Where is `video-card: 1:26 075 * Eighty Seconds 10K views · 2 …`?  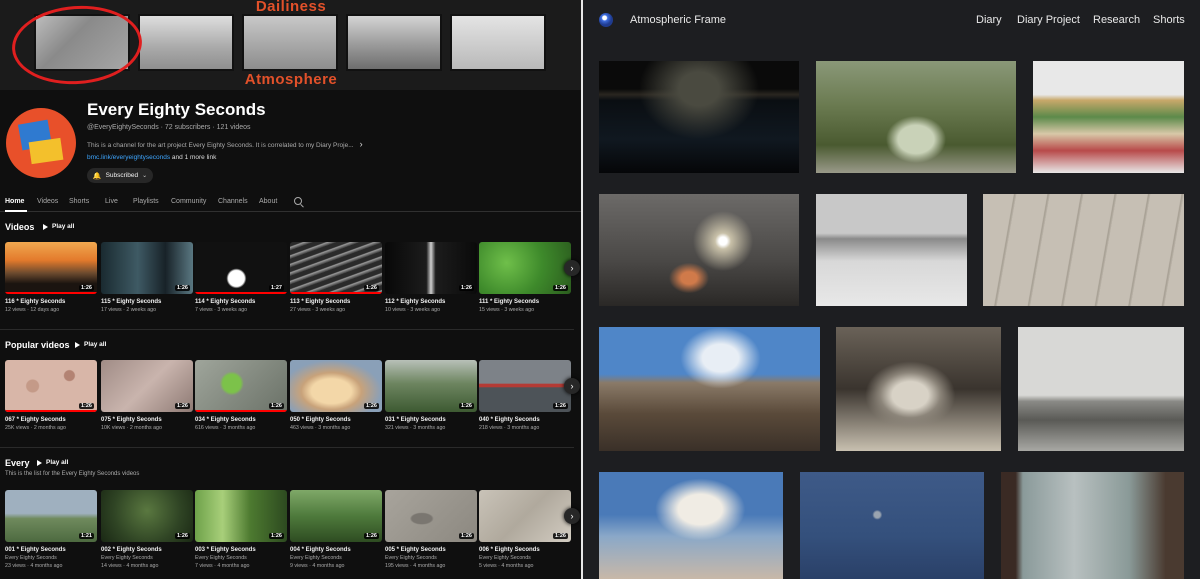
video-card: 1:26 075 * Eighty Seconds 10K views · 2 … is located at coordinates (147, 395).